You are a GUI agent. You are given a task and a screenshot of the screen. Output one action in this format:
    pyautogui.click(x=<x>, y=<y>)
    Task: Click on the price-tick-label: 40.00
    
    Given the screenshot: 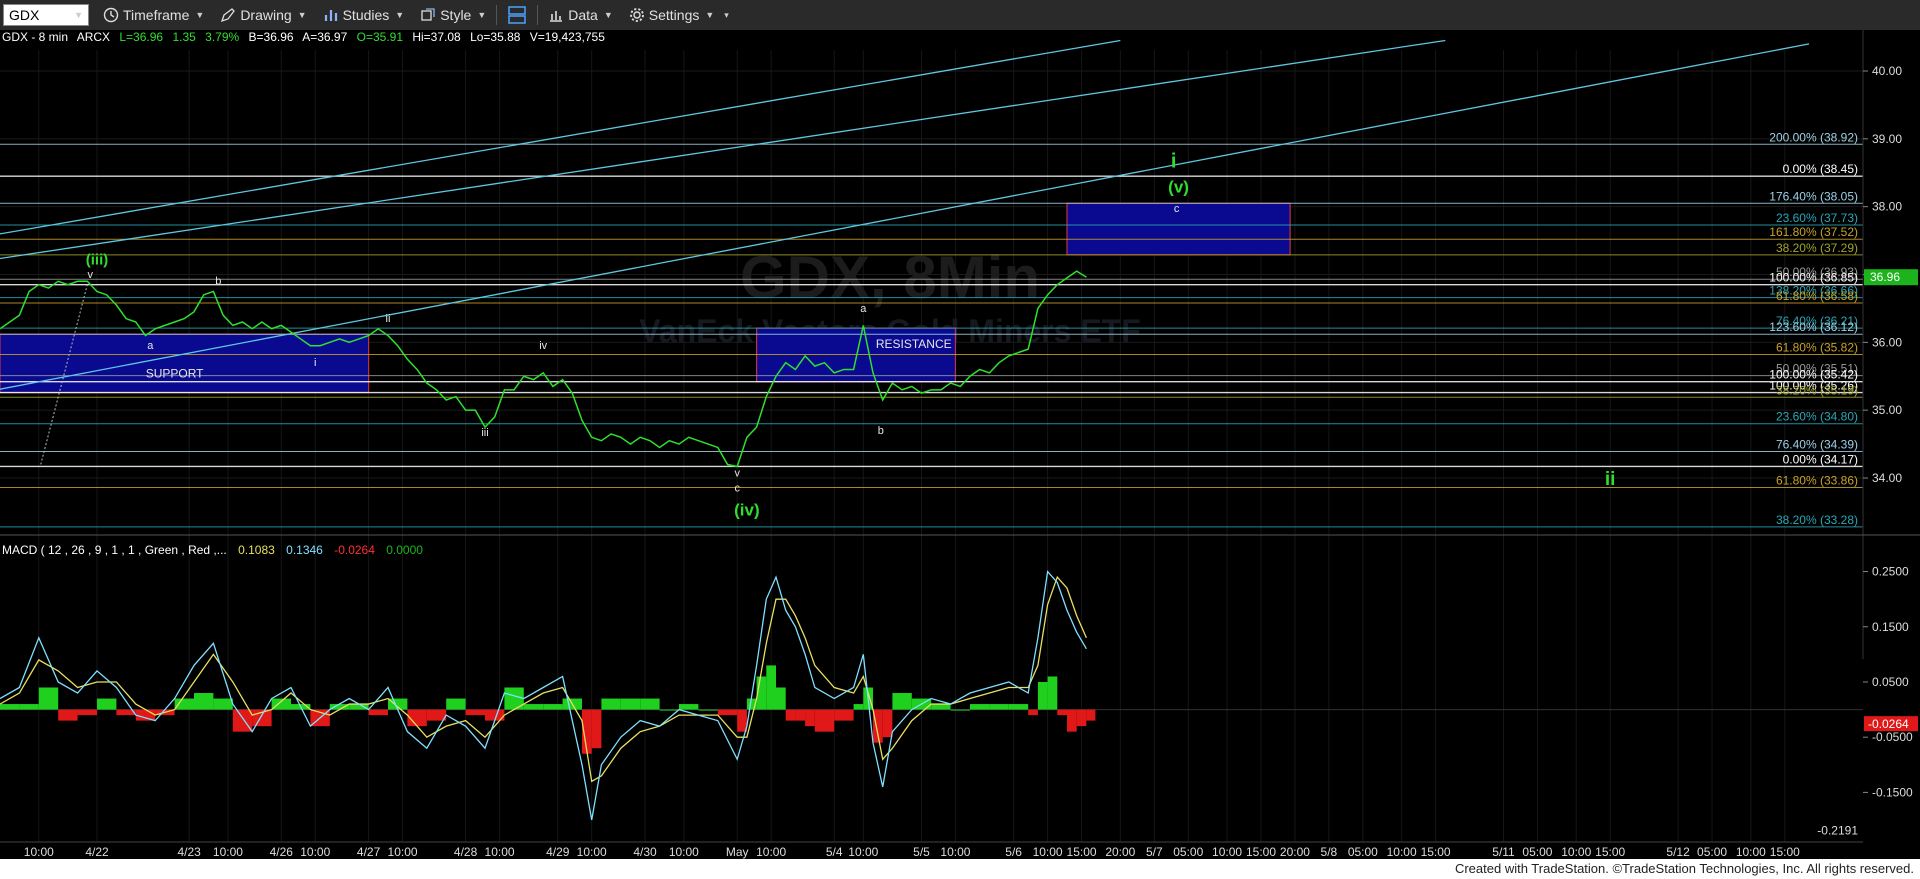 What is the action you would take?
    pyautogui.click(x=1887, y=71)
    